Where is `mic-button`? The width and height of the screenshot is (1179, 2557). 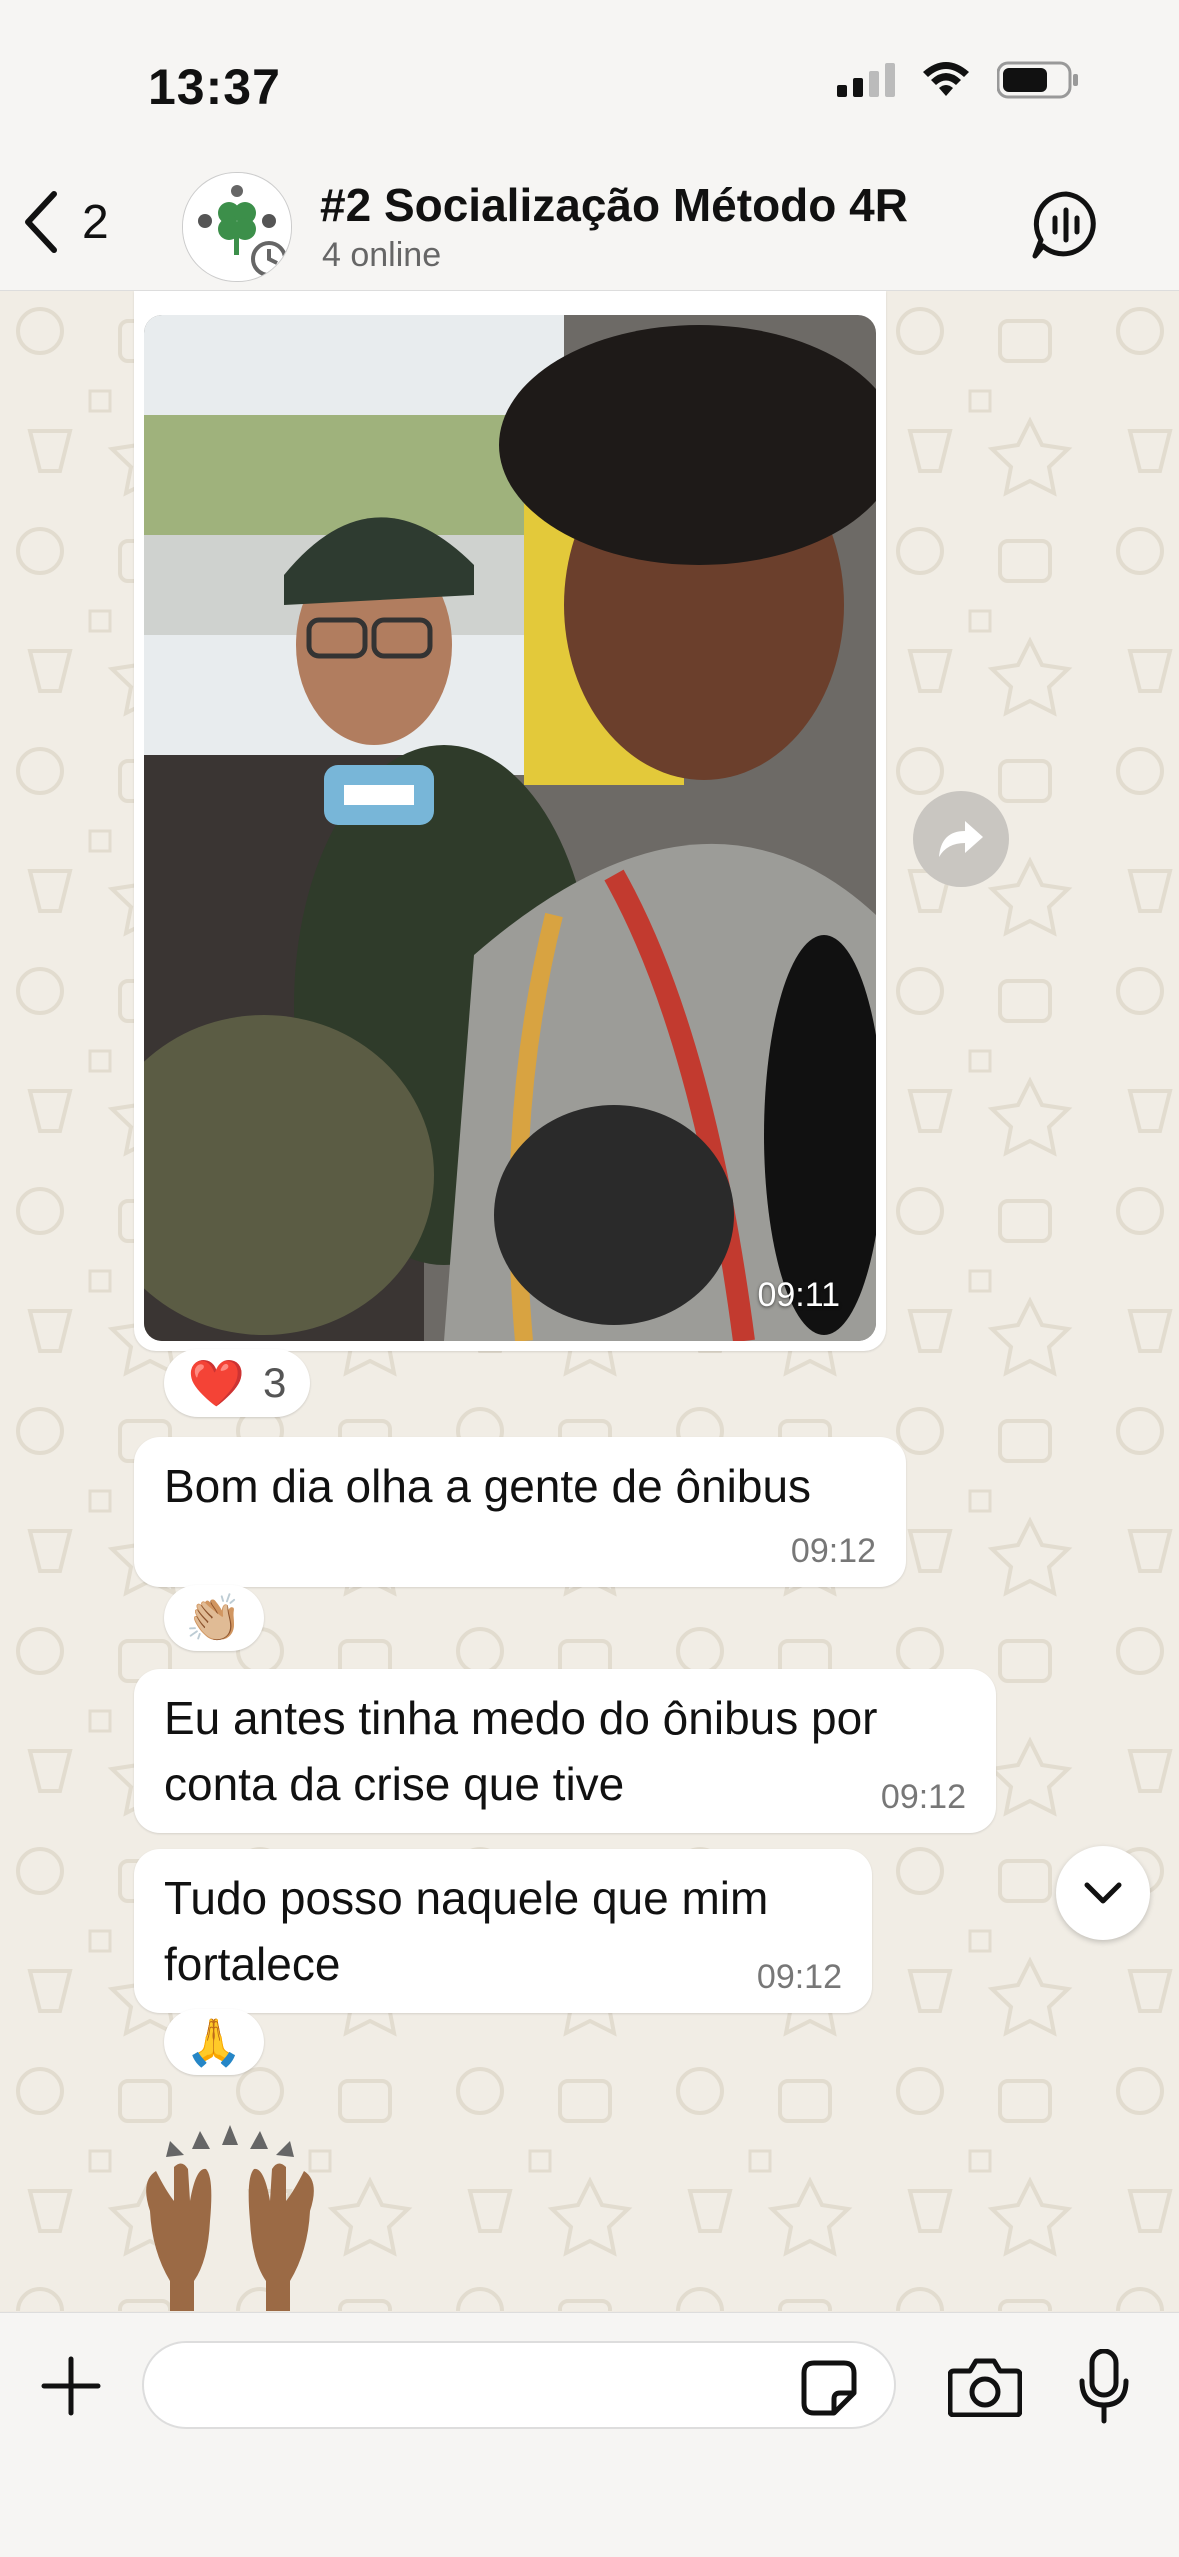
mic-button is located at coordinates (1104, 2389).